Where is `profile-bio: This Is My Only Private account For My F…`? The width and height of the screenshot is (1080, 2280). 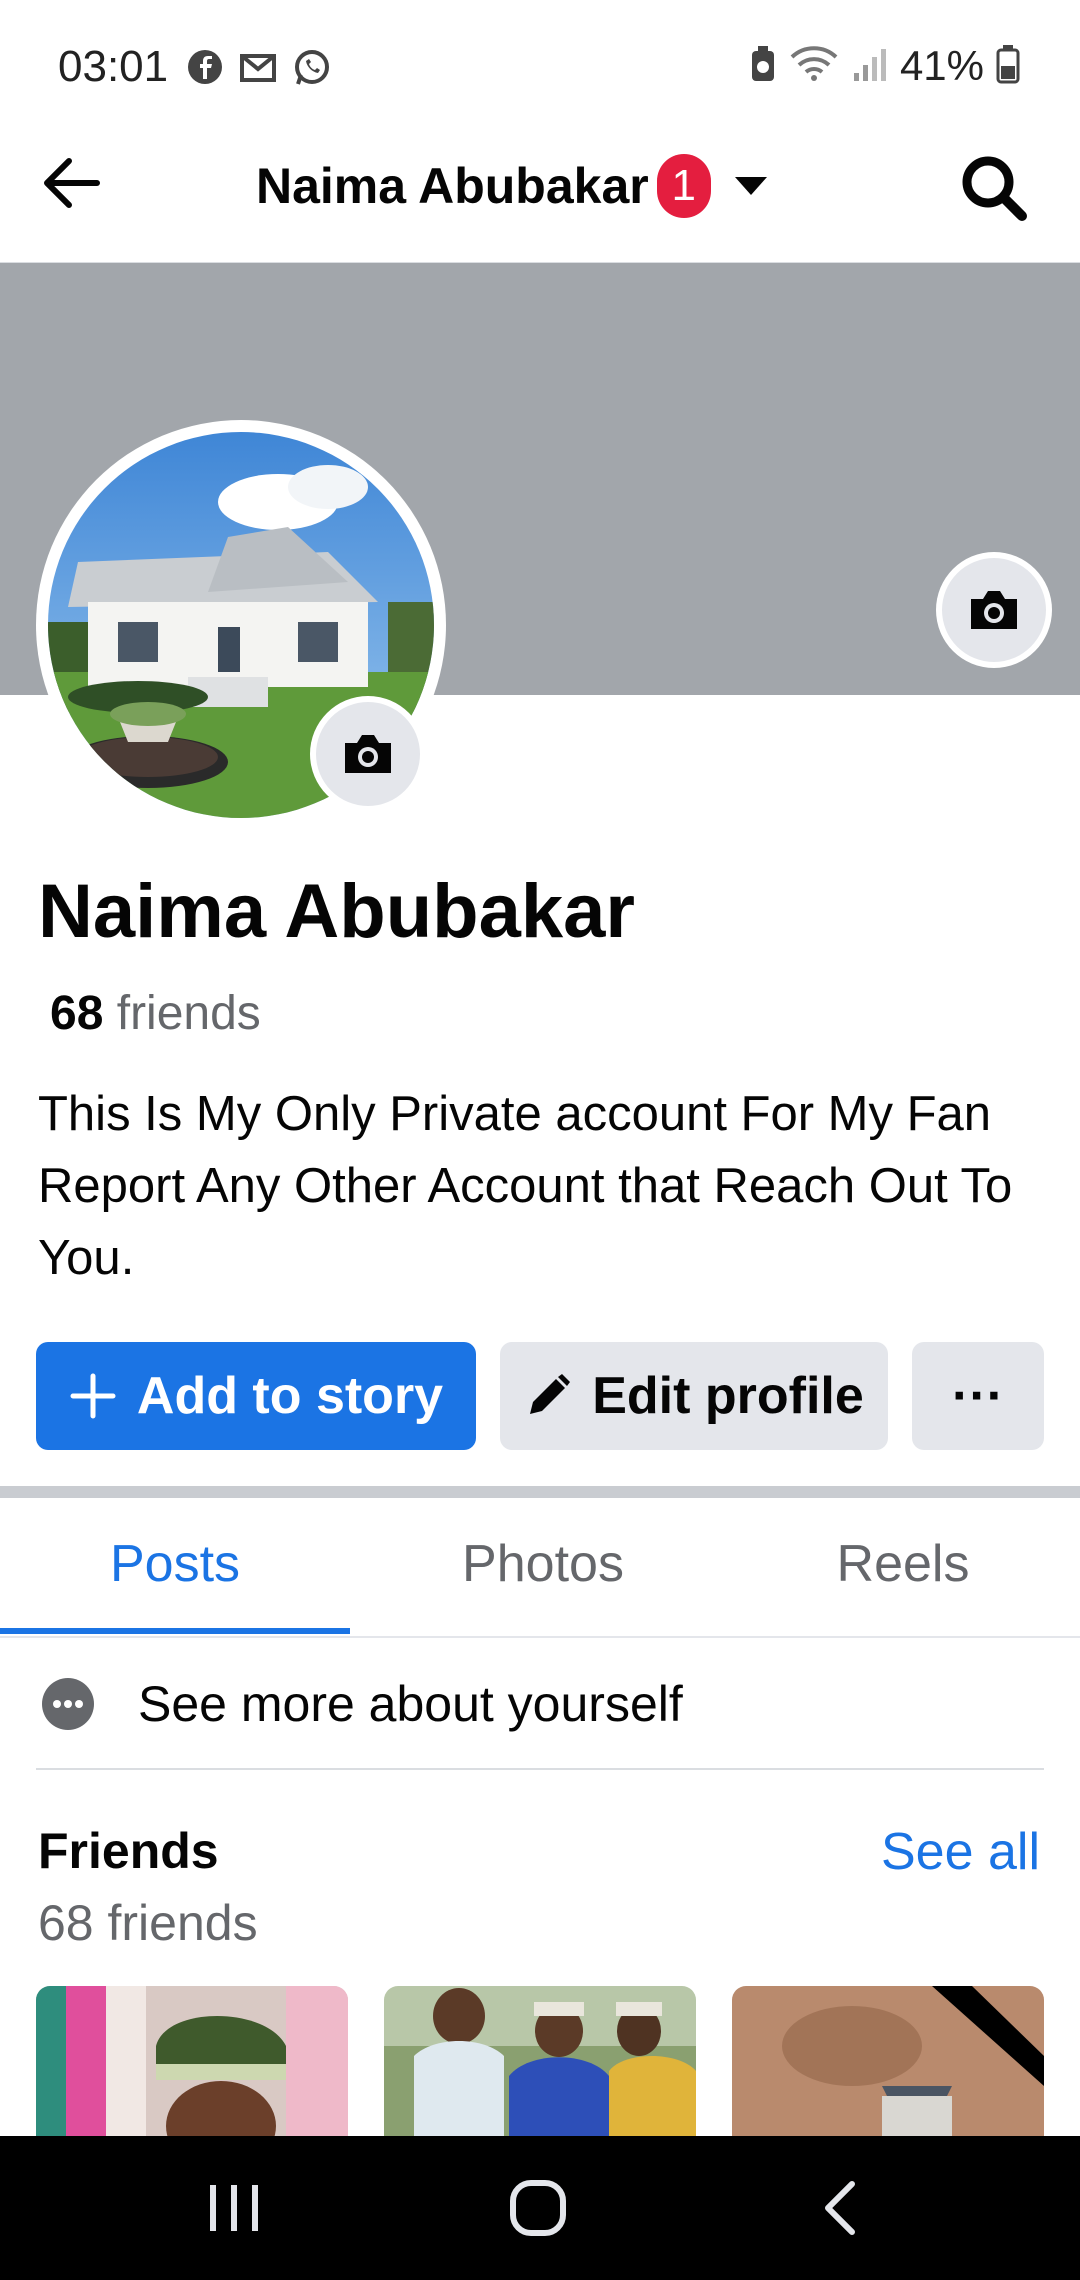 profile-bio: This Is My Only Private account For My F… is located at coordinates (525, 1186).